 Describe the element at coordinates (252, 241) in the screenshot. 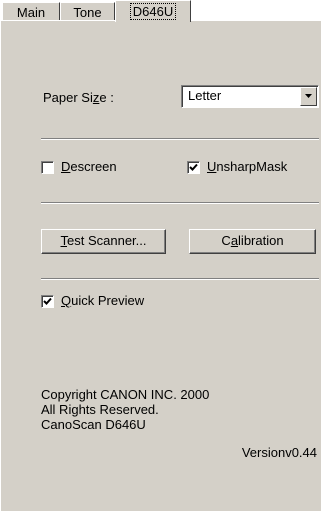

I see `calibration-button: Calibration` at that location.